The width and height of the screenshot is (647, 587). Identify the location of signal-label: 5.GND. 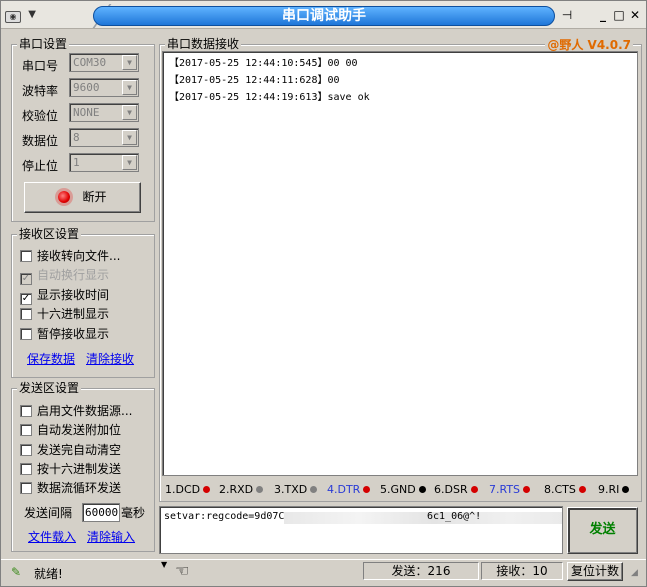
(398, 489).